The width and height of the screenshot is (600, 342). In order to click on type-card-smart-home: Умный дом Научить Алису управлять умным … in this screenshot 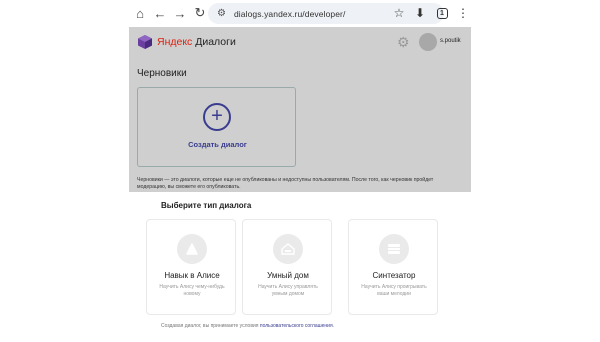, I will do `click(287, 267)`.